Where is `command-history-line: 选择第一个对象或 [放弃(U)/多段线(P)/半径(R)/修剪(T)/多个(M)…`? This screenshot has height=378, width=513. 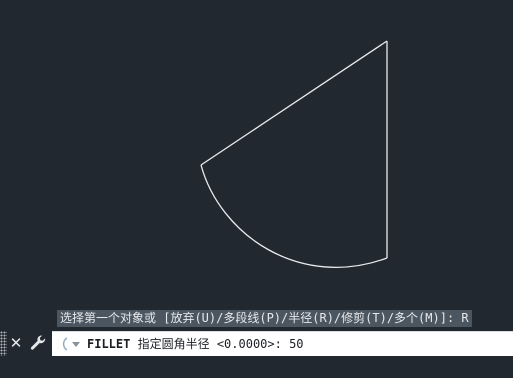 command-history-line: 选择第一个对象或 [放弃(U)/多段线(P)/半径(R)/修剪(T)/多个(M)… is located at coordinates (264, 318).